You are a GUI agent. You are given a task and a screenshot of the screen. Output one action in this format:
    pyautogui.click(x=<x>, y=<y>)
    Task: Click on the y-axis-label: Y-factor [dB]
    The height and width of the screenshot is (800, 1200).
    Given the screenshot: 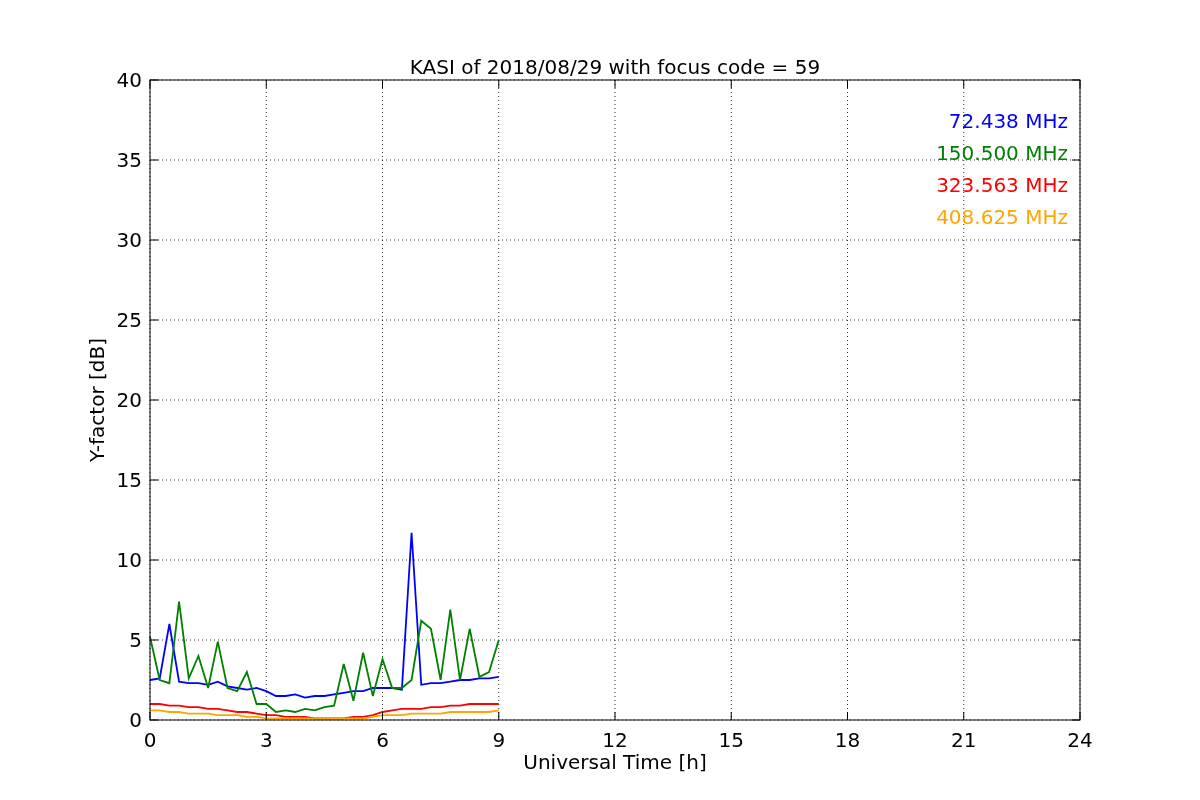 What is the action you would take?
    pyautogui.click(x=97, y=400)
    